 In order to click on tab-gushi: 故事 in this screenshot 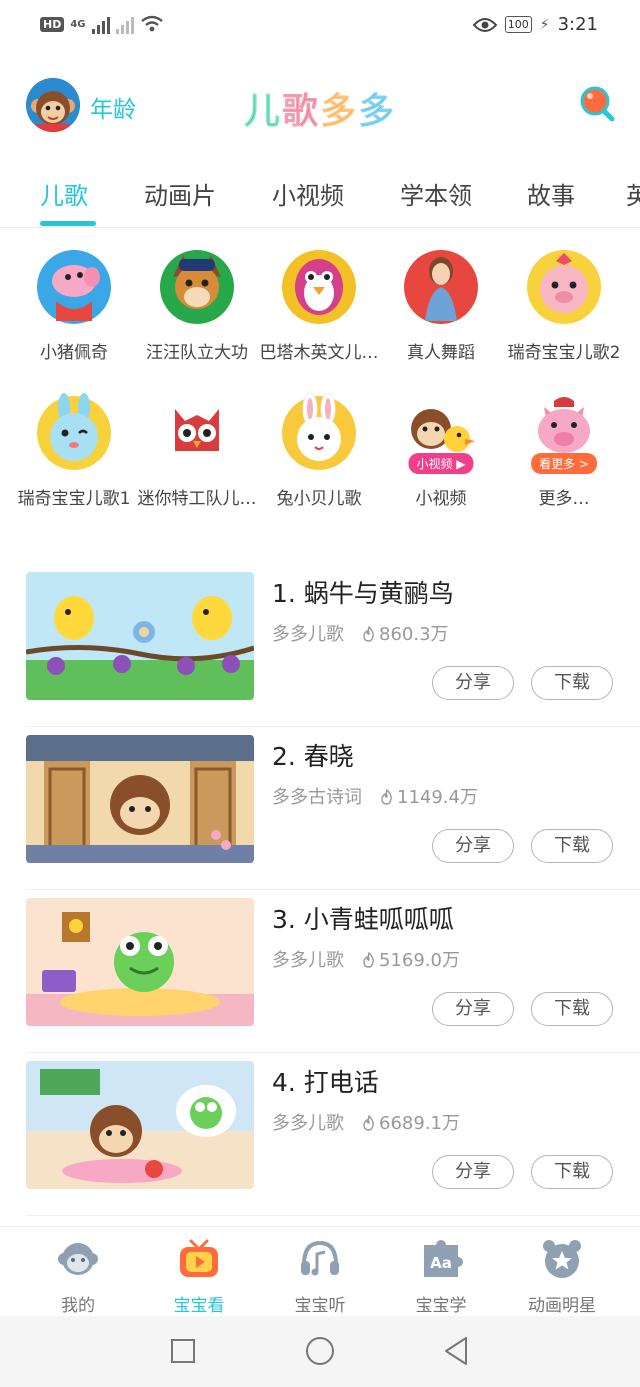, I will do `click(551, 193)`.